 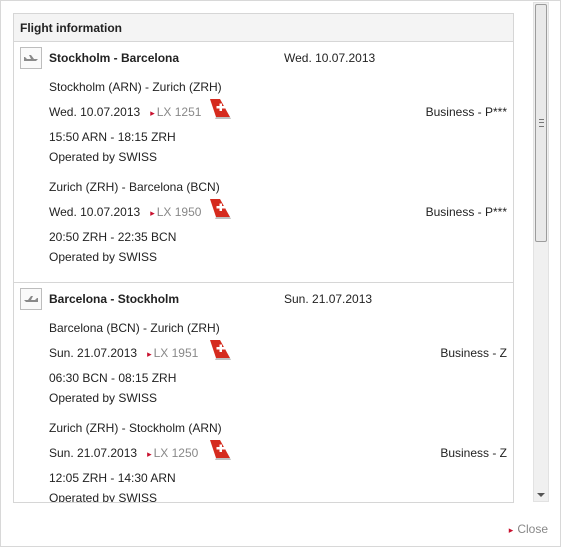 I want to click on flight-header: Barcelona - Stockholm Sun. 21.07.2013, so click(x=263, y=299).